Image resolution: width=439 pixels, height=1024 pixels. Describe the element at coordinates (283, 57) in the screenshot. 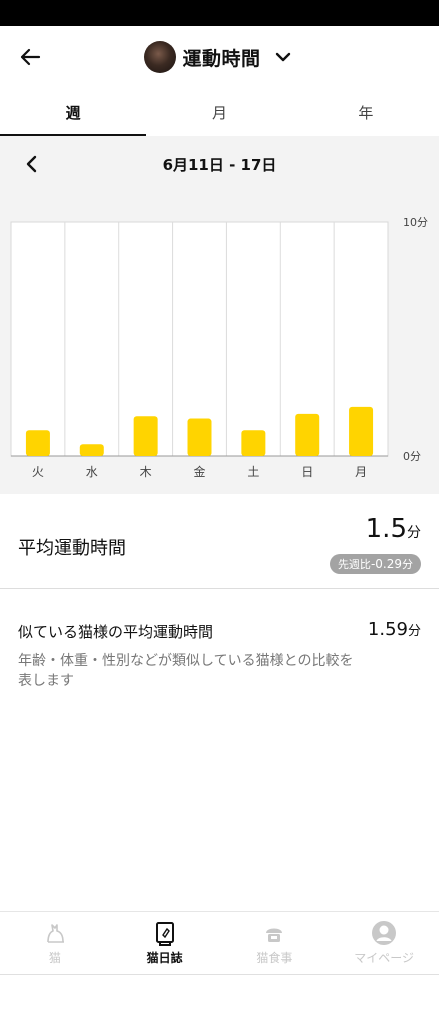

I see `chevron-down-icon` at that location.